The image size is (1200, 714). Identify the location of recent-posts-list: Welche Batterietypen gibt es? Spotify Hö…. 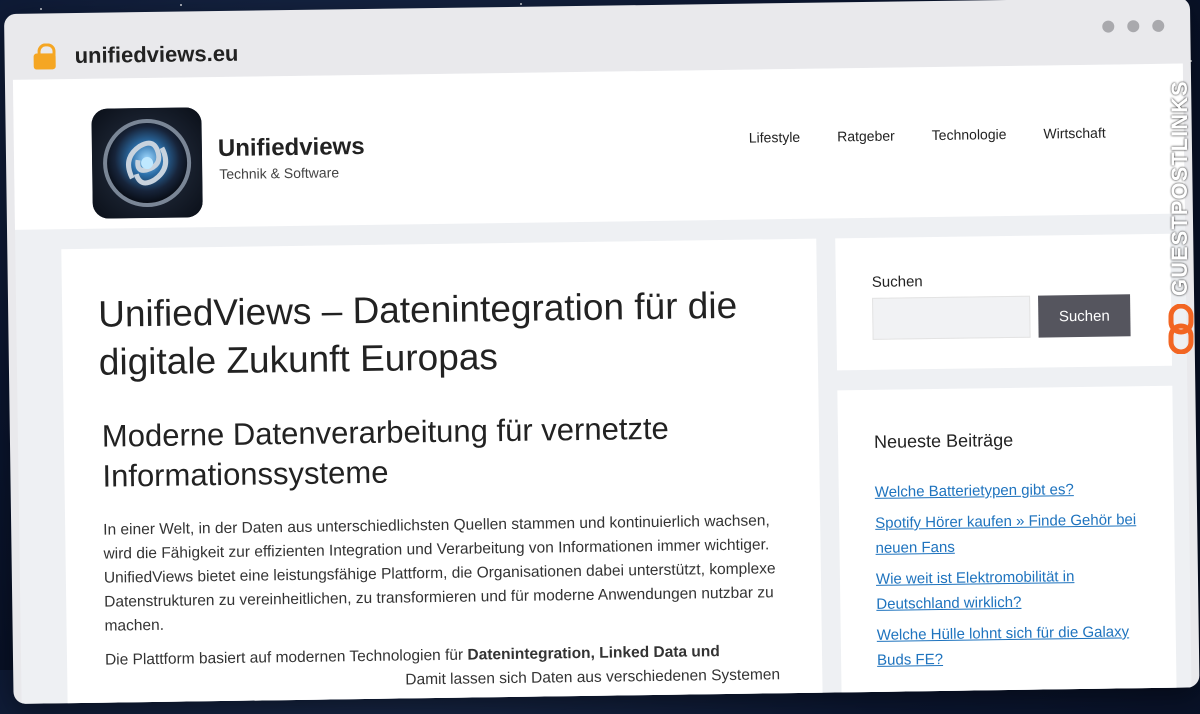
(1011, 577).